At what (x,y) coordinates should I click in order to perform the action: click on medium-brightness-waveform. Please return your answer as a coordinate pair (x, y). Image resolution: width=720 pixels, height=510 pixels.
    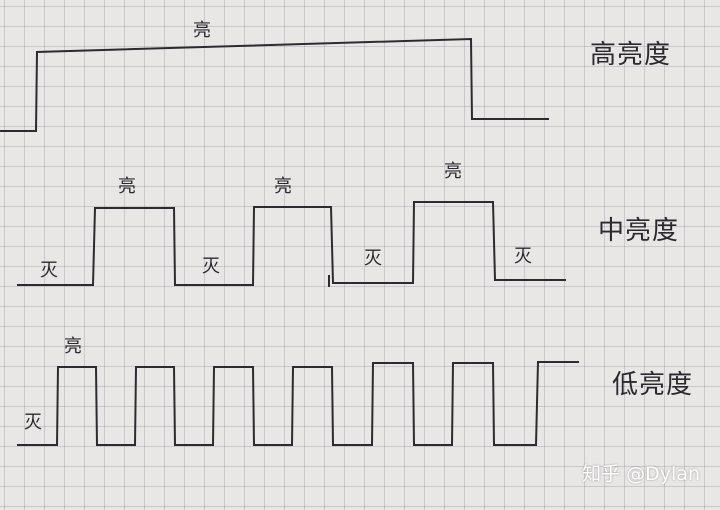
    Looking at the image, I should click on (291, 243).